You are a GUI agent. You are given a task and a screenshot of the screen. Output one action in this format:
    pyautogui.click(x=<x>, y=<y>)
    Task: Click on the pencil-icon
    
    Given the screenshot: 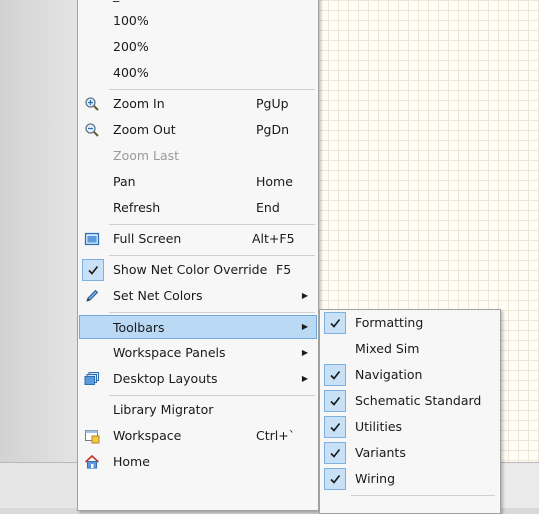 What is the action you would take?
    pyautogui.click(x=92, y=296)
    